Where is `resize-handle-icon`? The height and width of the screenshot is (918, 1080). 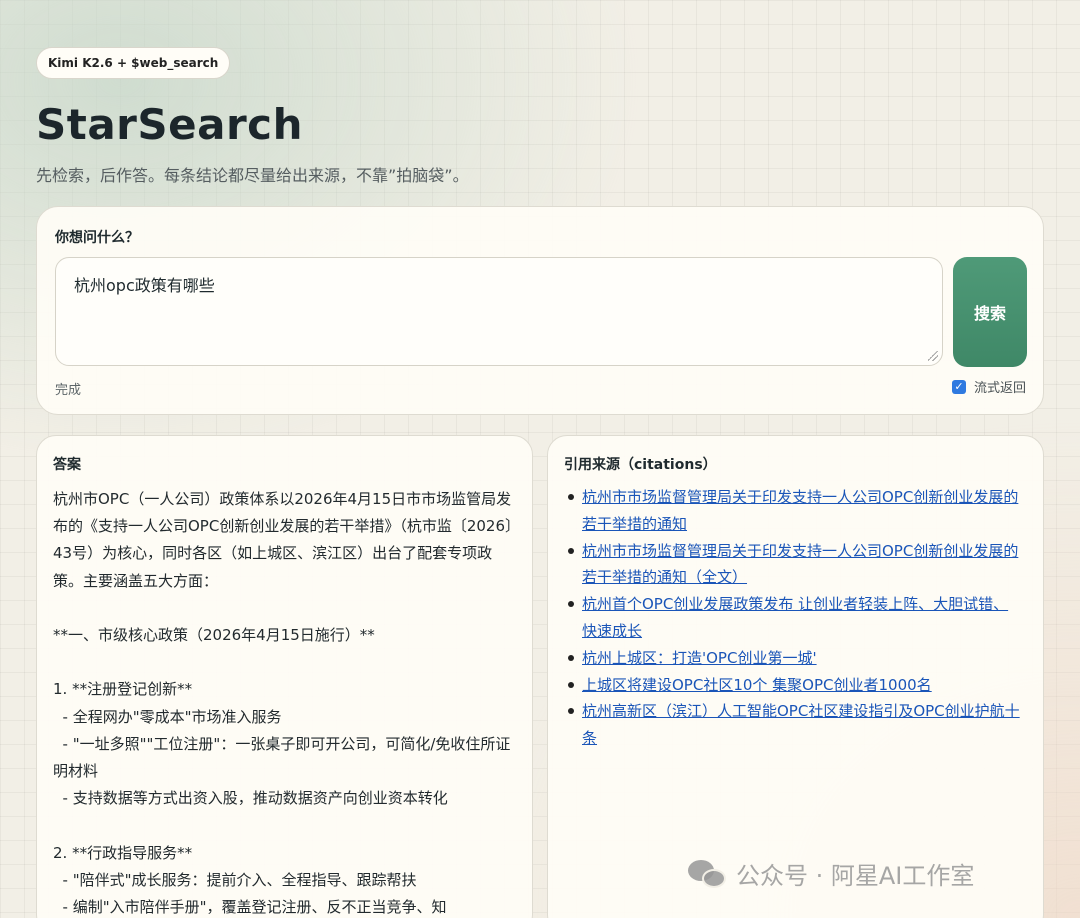 resize-handle-icon is located at coordinates (933, 356).